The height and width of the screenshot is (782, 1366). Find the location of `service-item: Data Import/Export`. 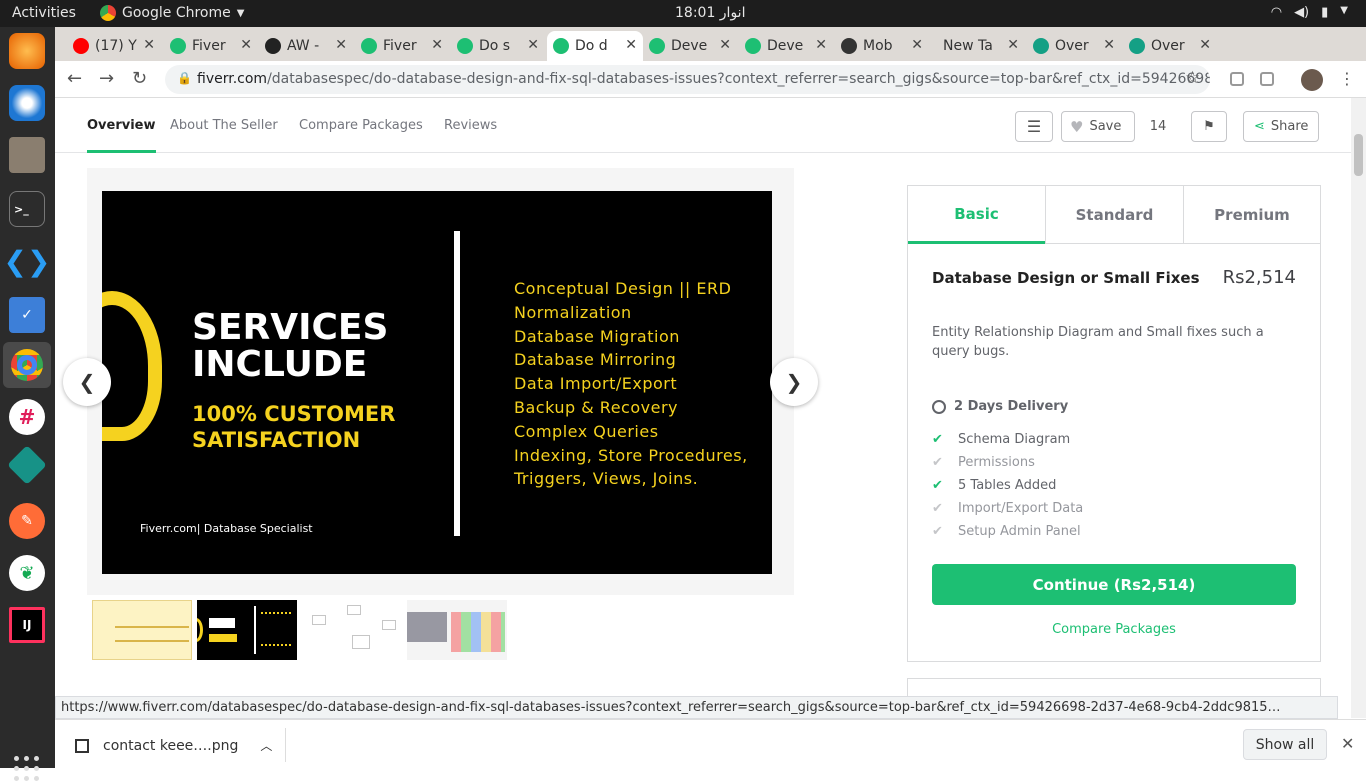

service-item: Data Import/Export is located at coordinates (596, 384).